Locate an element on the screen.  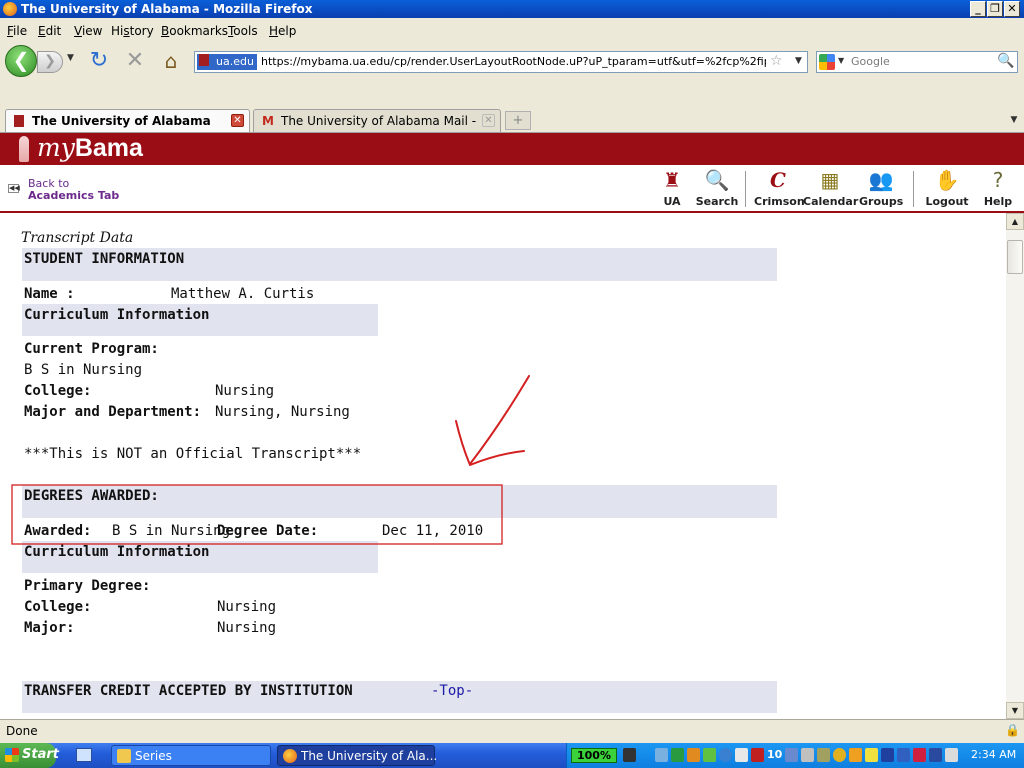
forward-button: ❯ is located at coordinates (50, 62).